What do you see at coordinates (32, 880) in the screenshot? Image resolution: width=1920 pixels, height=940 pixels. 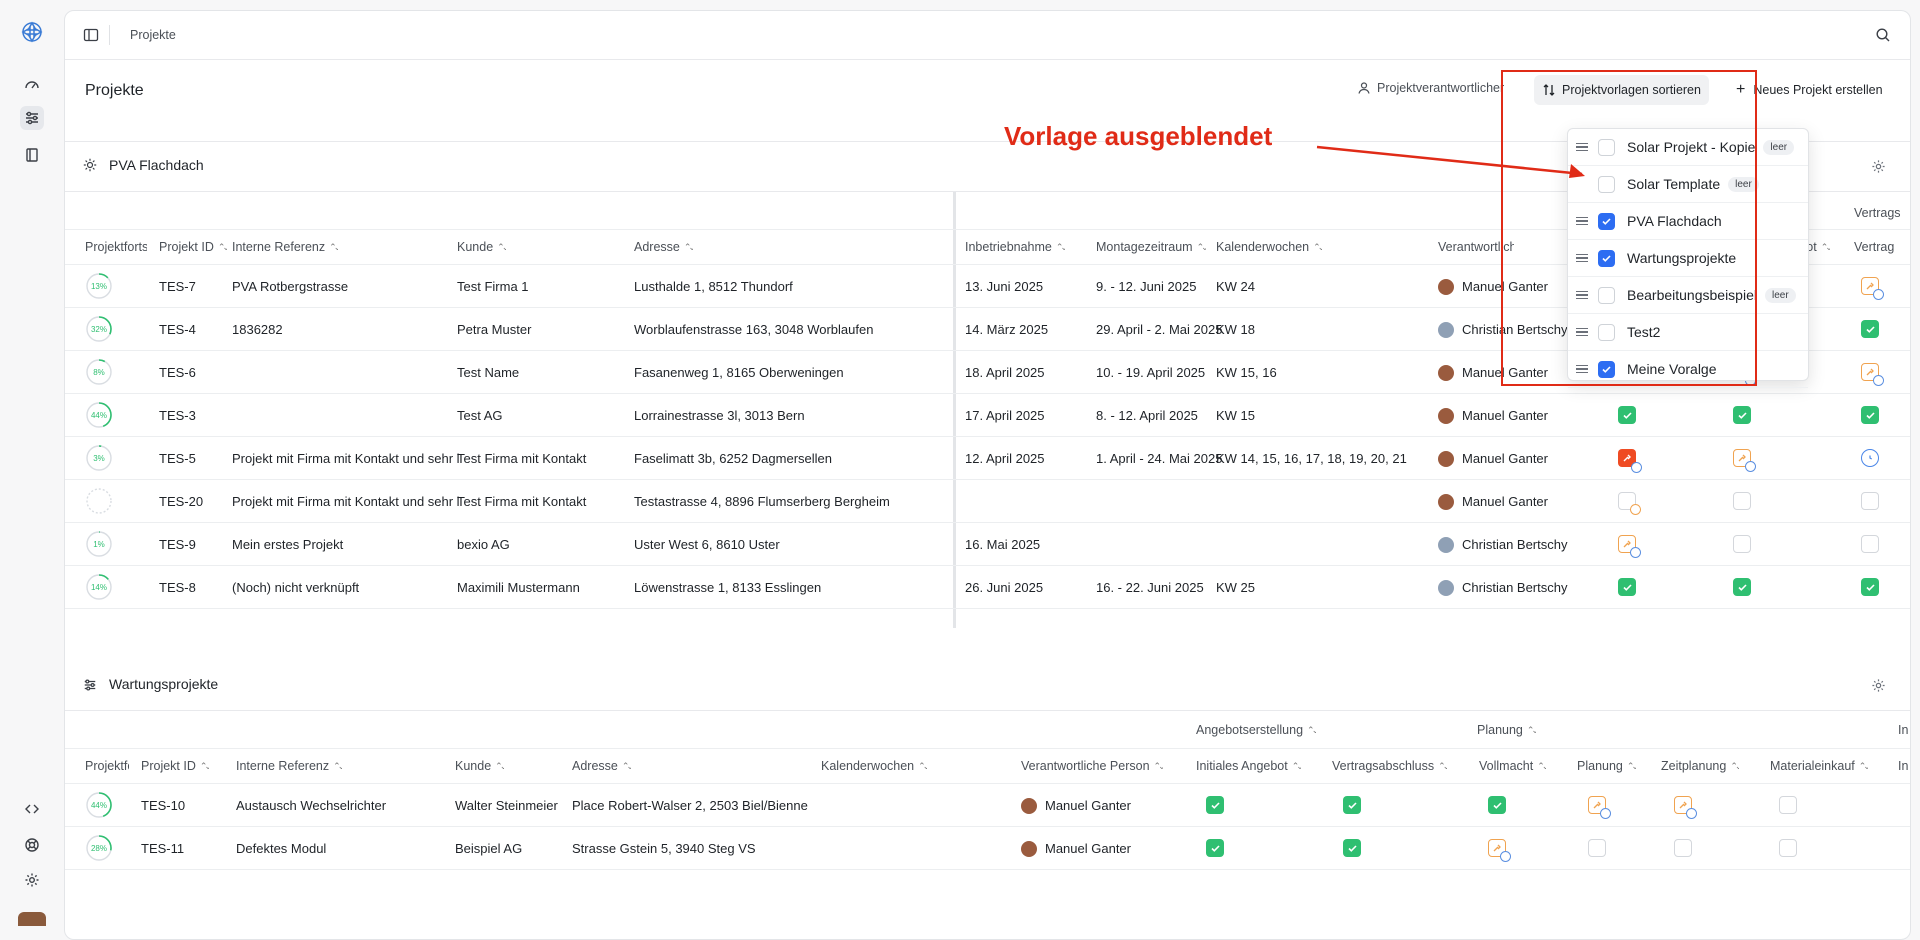 I see `gear-icon` at bounding box center [32, 880].